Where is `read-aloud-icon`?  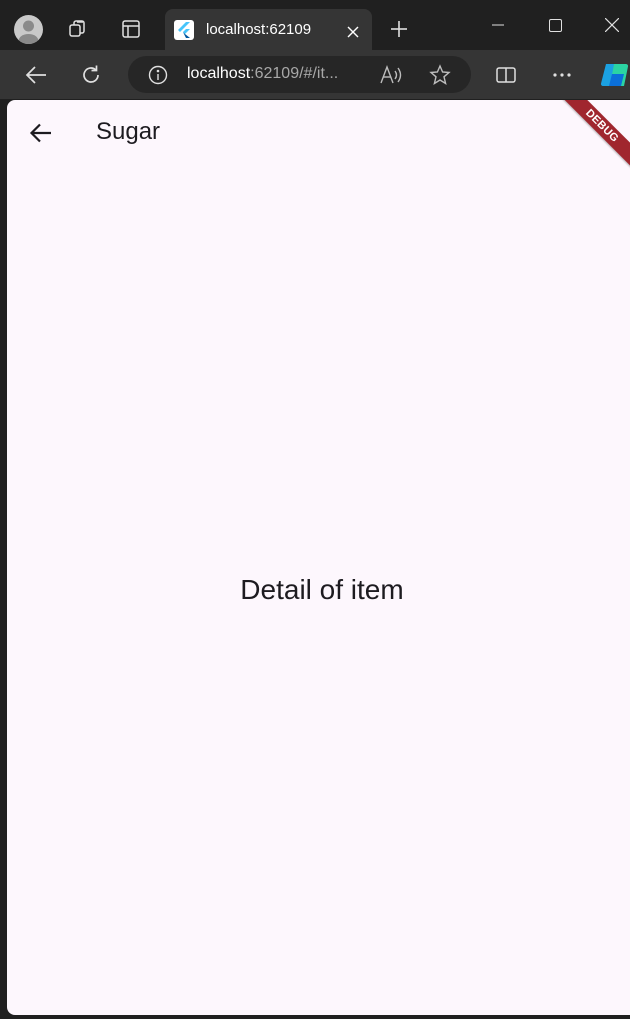 read-aloud-icon is located at coordinates (391, 75).